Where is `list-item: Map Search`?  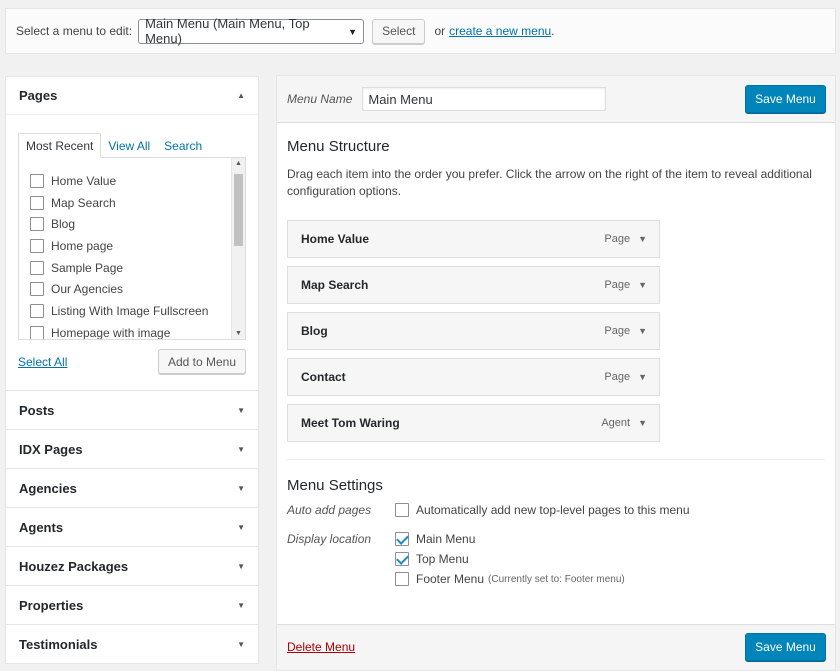 list-item: Map Search is located at coordinates (132, 203).